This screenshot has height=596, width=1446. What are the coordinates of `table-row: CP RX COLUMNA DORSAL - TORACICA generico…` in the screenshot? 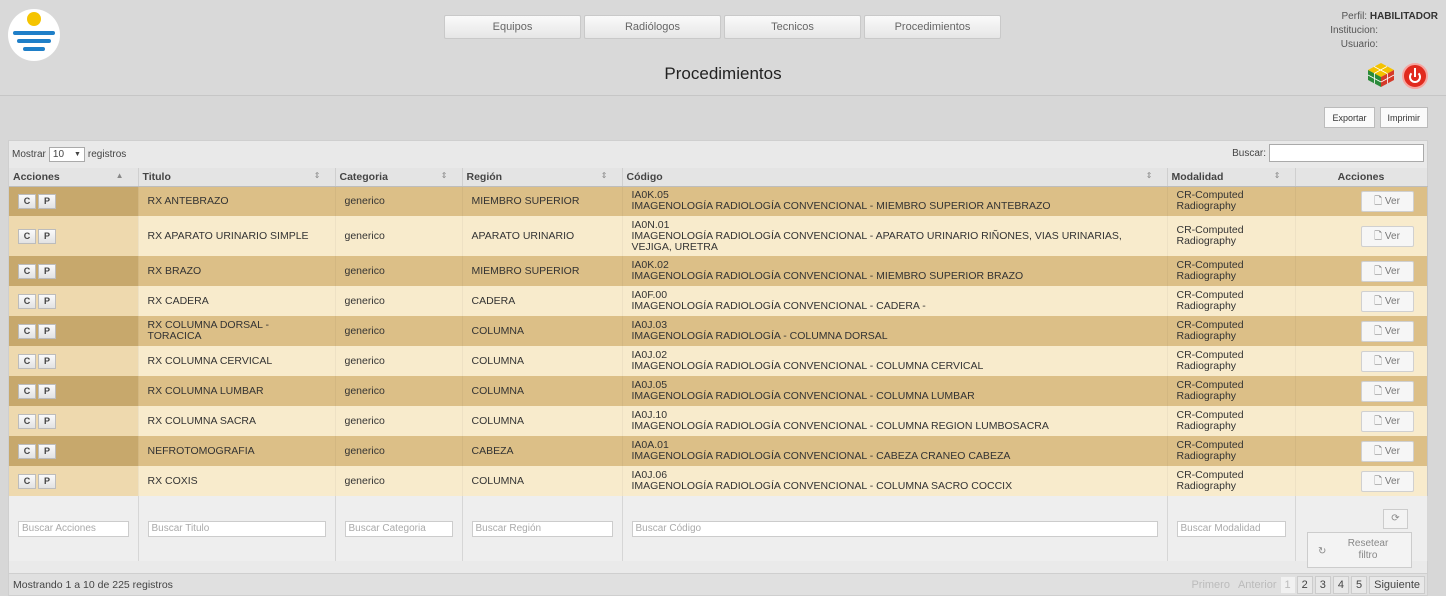 It's located at (718, 331).